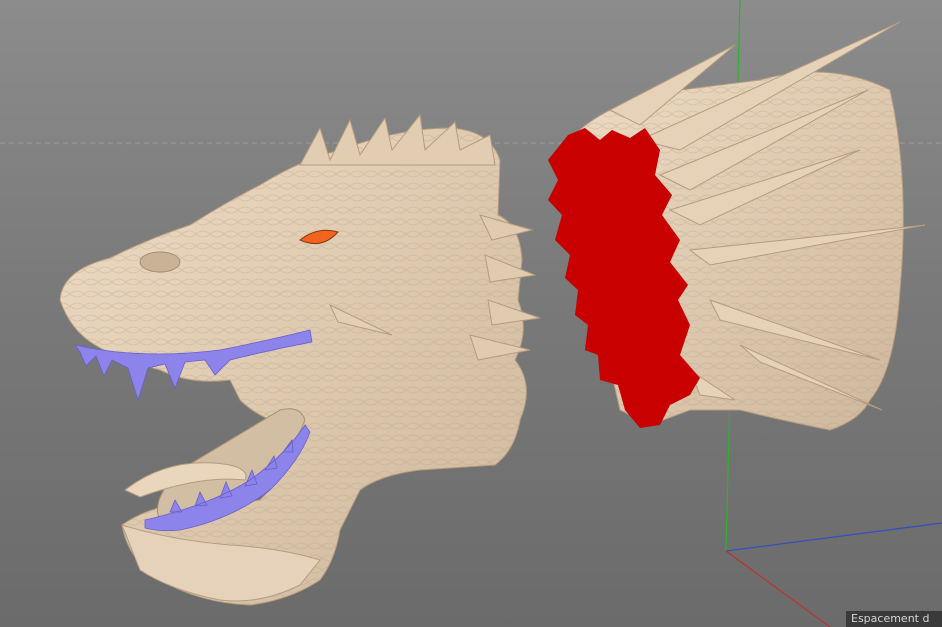 The image size is (942, 627). Describe the element at coordinates (778, 588) in the screenshot. I see `x-axis-line` at that location.